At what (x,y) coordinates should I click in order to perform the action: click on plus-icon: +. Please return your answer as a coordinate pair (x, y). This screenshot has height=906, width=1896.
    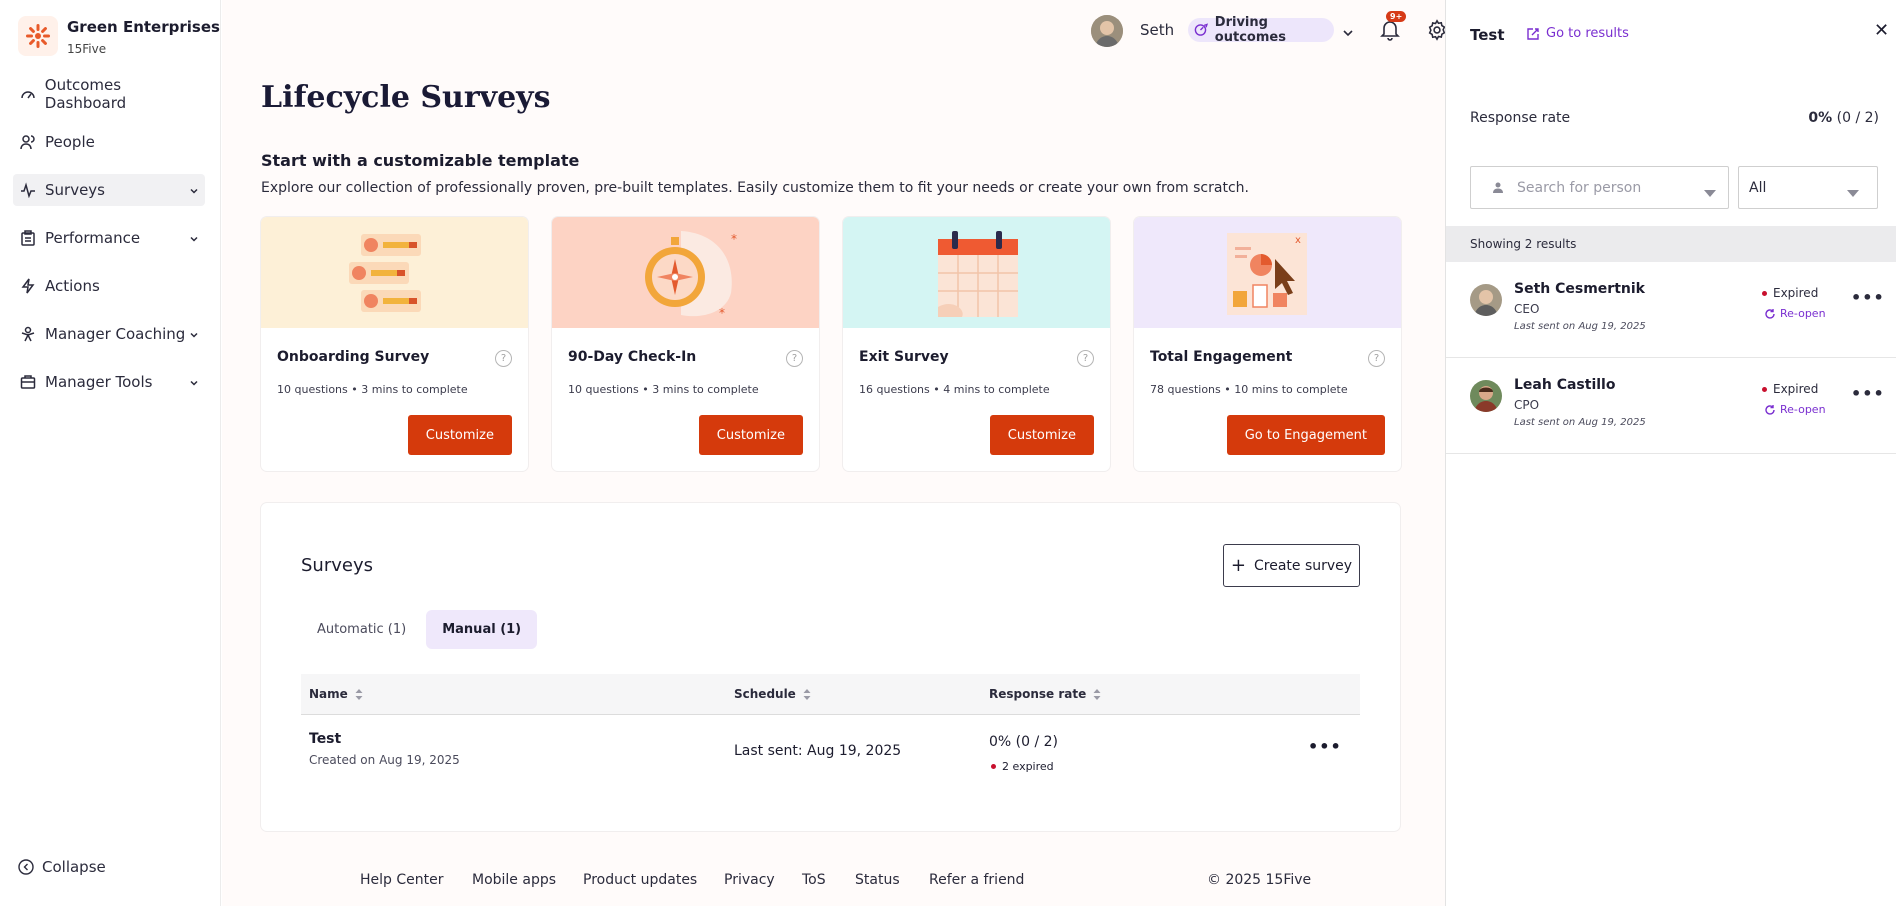
    Looking at the image, I should click on (1238, 565).